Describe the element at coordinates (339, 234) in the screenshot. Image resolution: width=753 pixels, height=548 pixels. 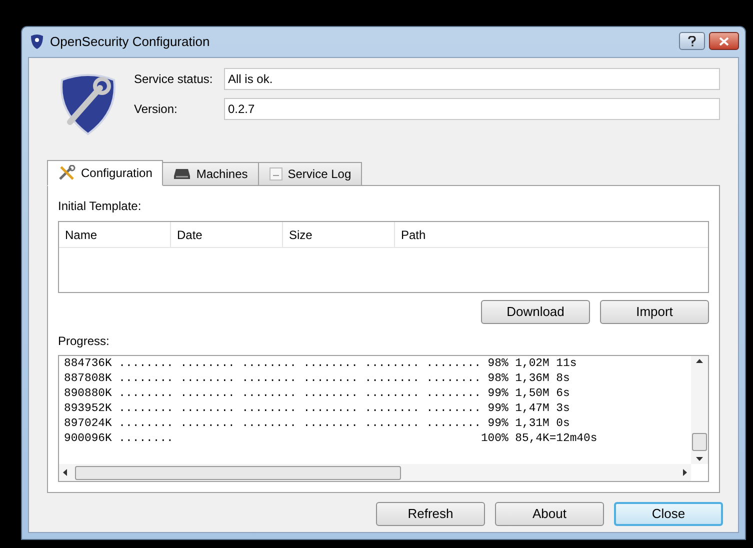
I see `column-header: Size` at that location.